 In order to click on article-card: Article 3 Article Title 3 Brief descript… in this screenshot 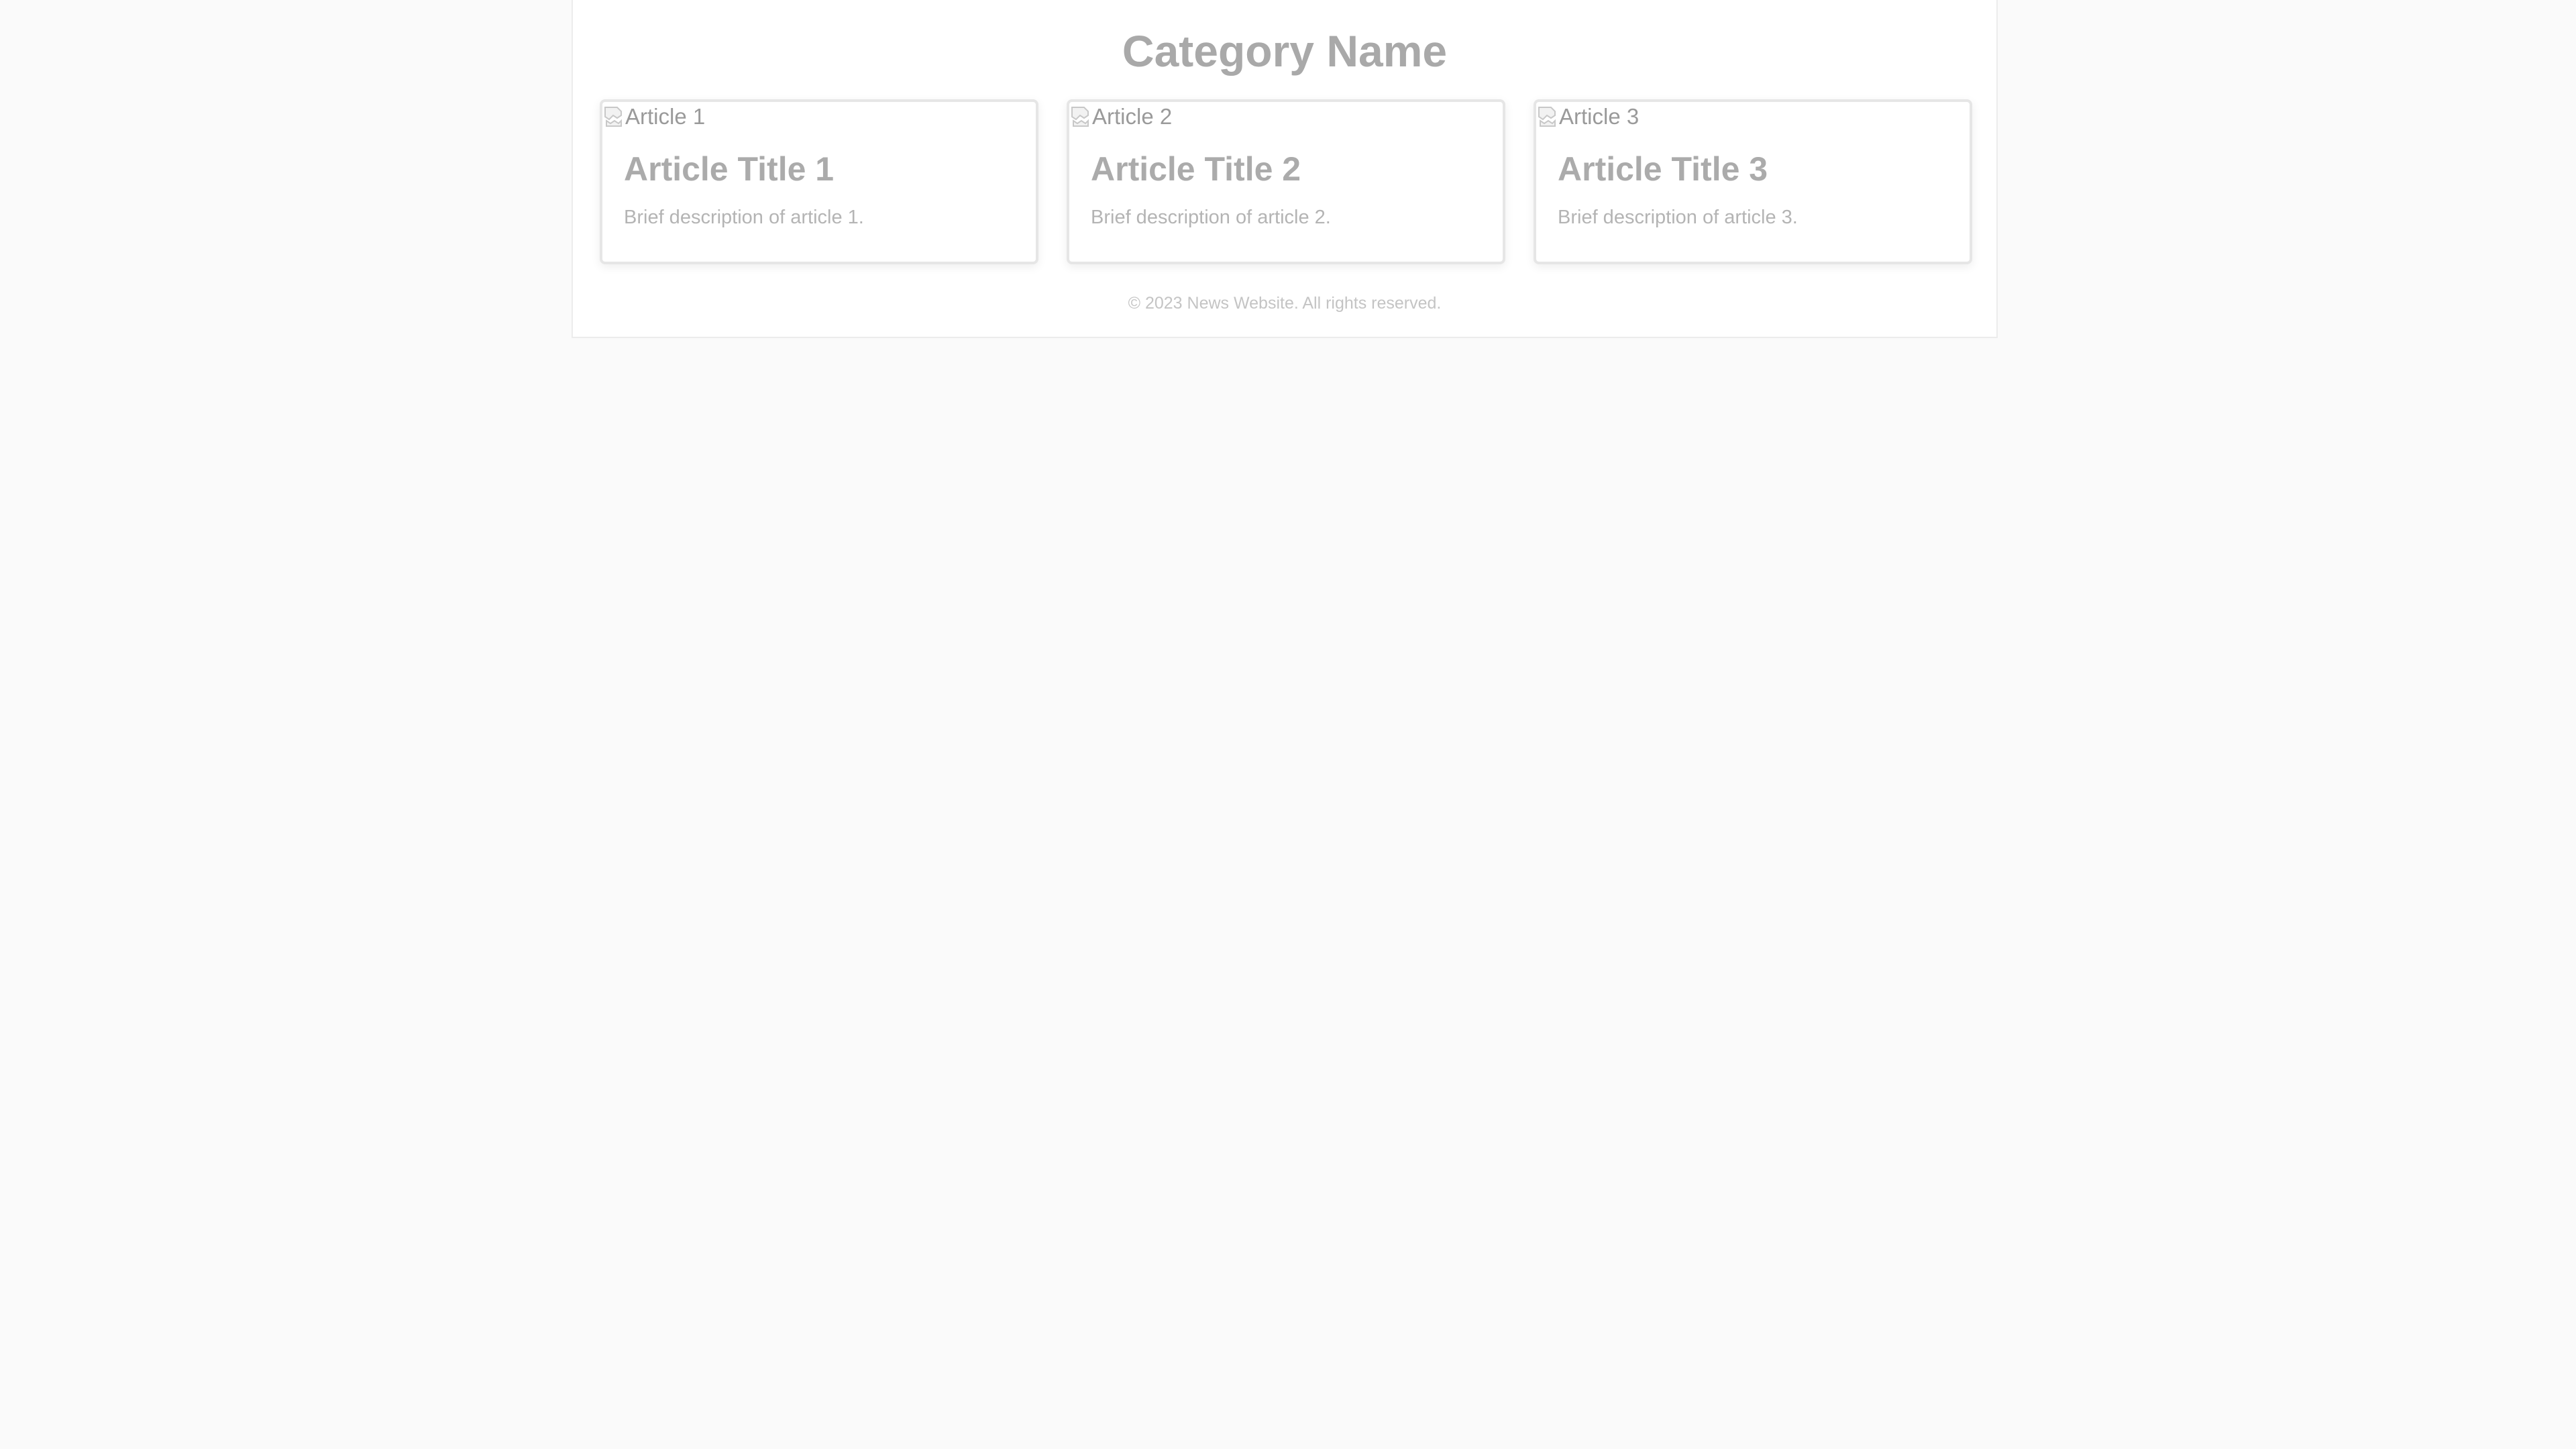, I will do `click(1753, 181)`.